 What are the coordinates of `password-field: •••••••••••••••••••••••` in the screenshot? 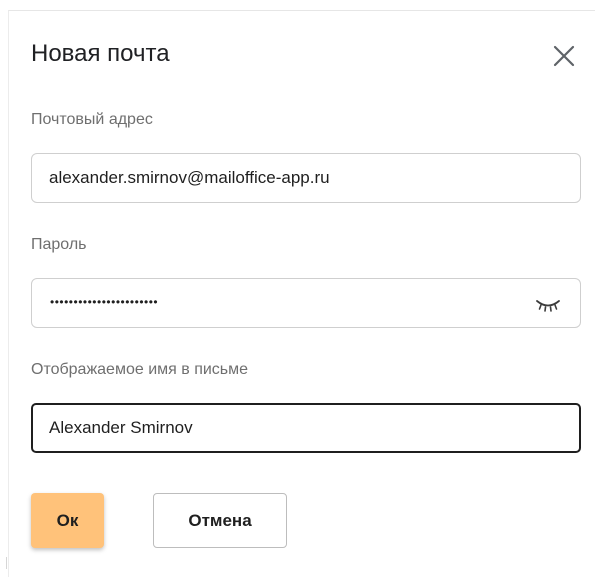 It's located at (306, 303).